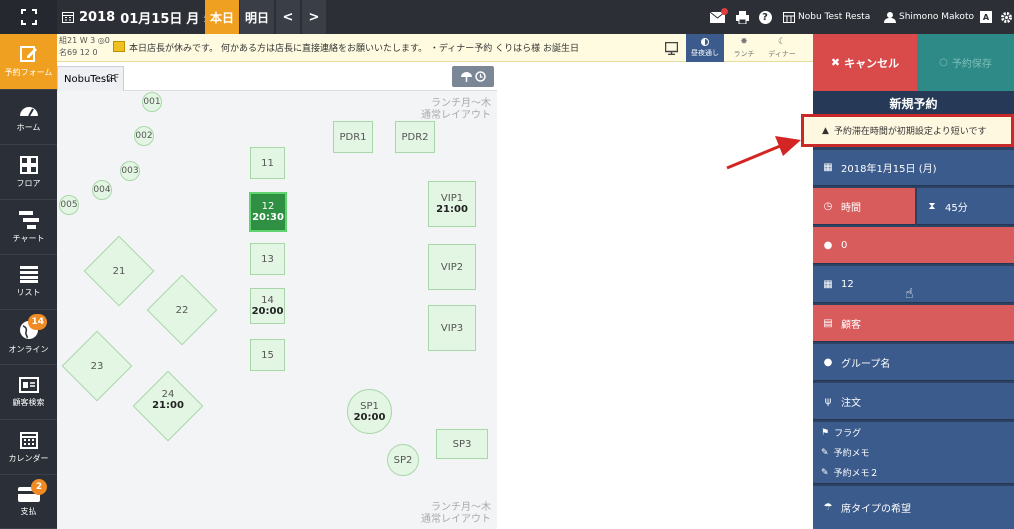 The image size is (1014, 529). Describe the element at coordinates (28, 392) in the screenshot. I see `sidebar-item-customer-search: 顧客検索` at that location.